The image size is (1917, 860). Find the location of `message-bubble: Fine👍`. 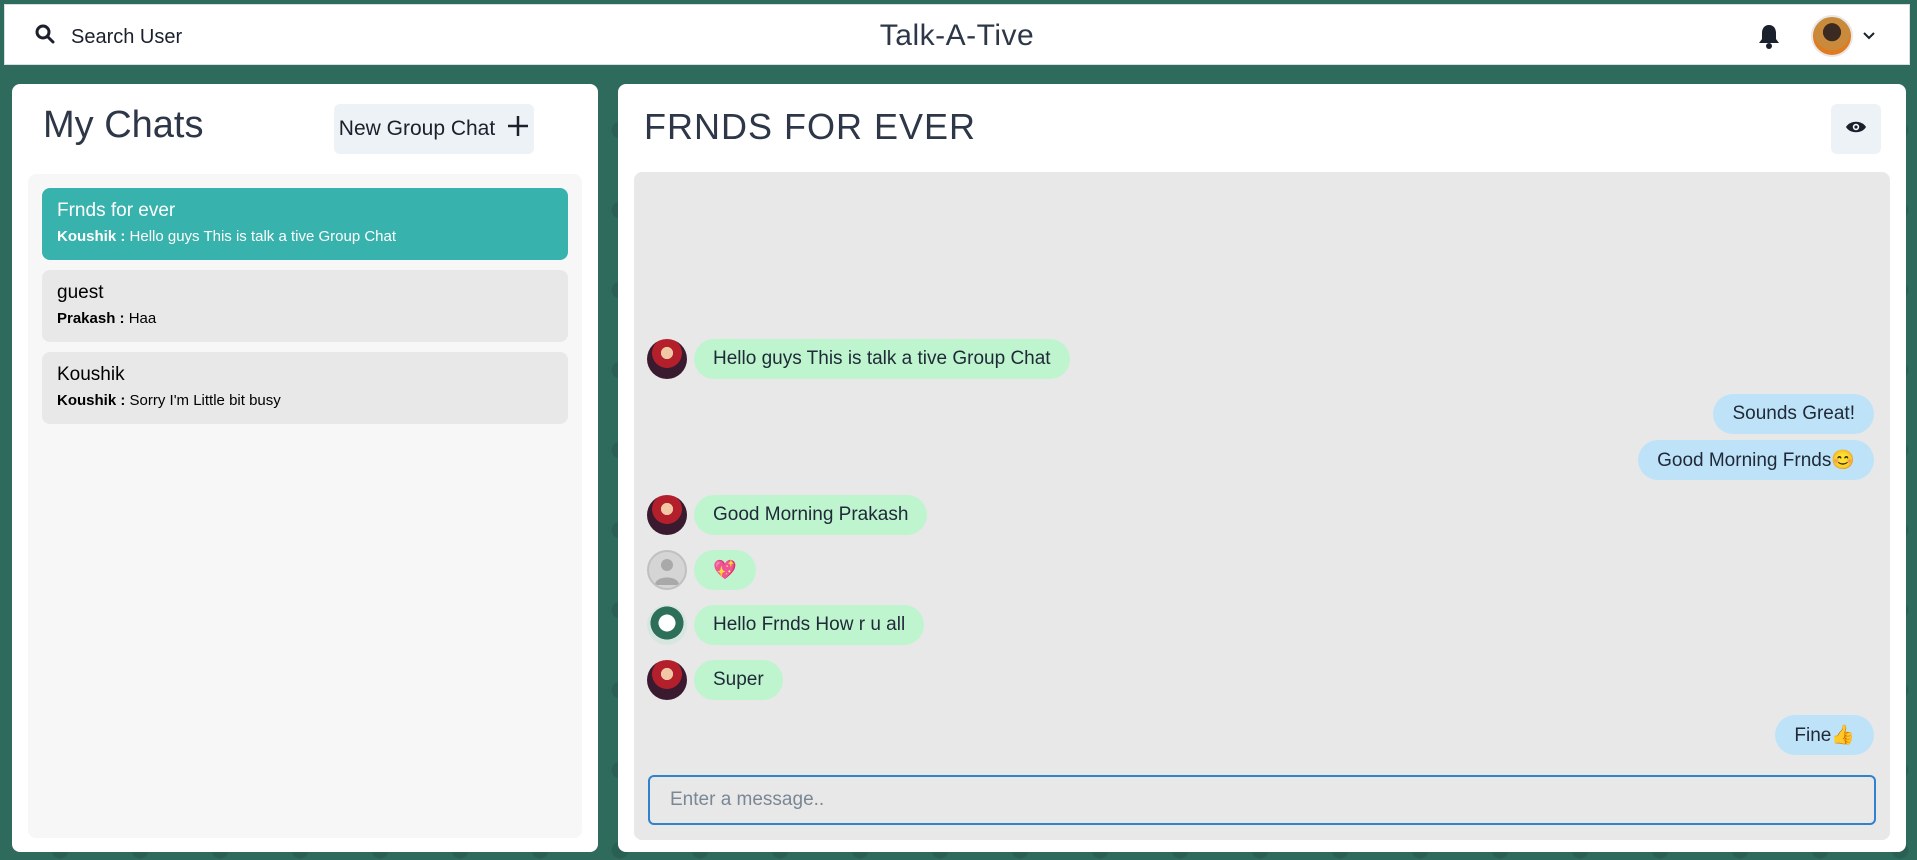

message-bubble: Fine👍 is located at coordinates (1824, 735).